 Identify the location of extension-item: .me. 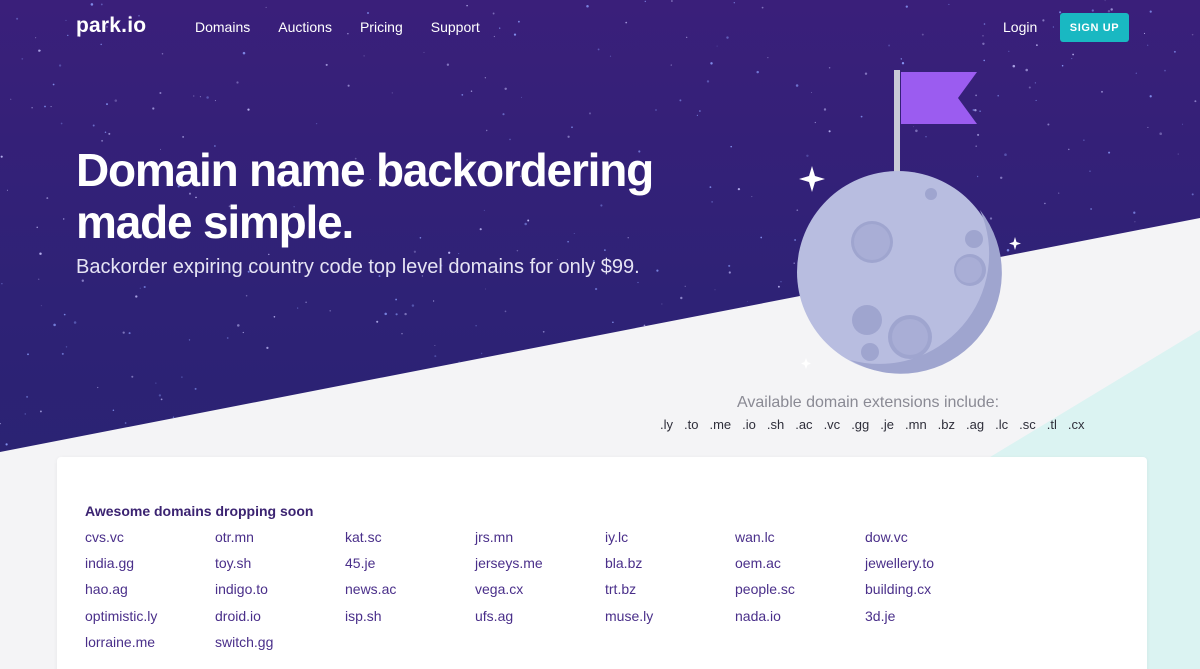
(720, 424).